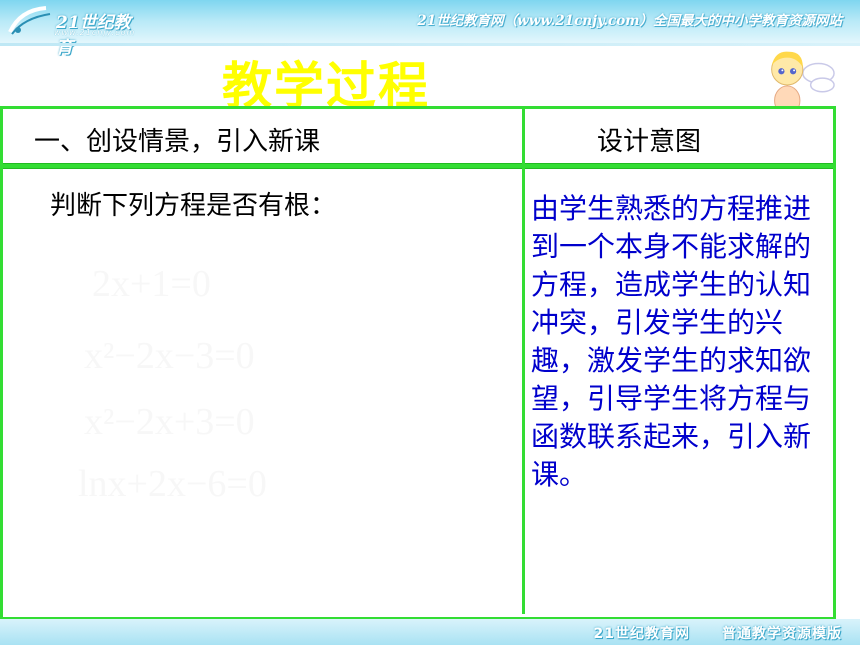  What do you see at coordinates (172, 484) in the screenshot?
I see `equation-4: lnx+2x−6=0` at bounding box center [172, 484].